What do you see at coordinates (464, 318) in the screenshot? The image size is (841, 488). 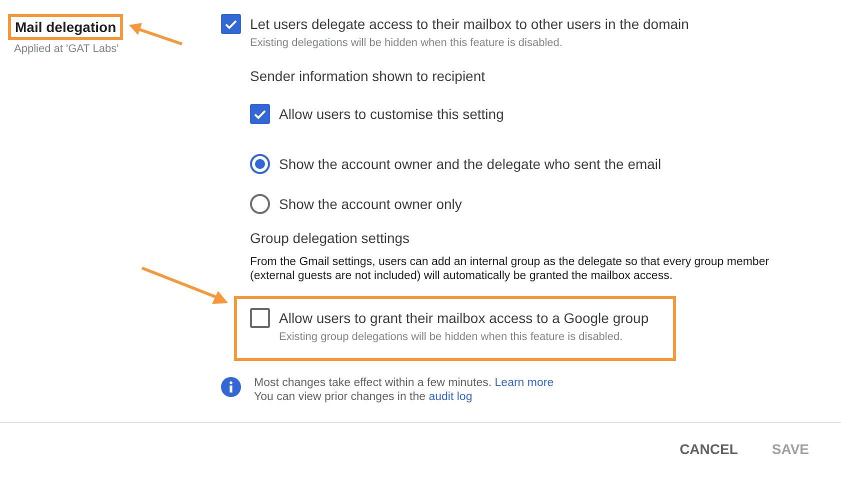 I see `checkbox-label: Allow users to grant their mailbox access to a Google group` at bounding box center [464, 318].